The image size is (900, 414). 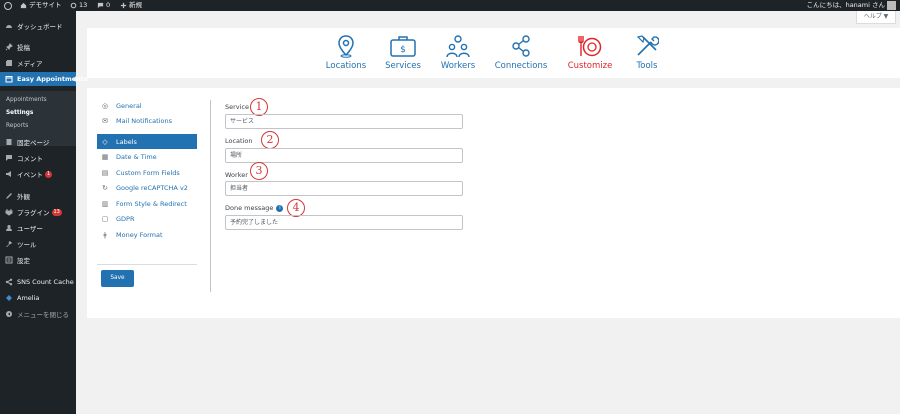 What do you see at coordinates (105, 172) in the screenshot?
I see `form-icon: ▤` at bounding box center [105, 172].